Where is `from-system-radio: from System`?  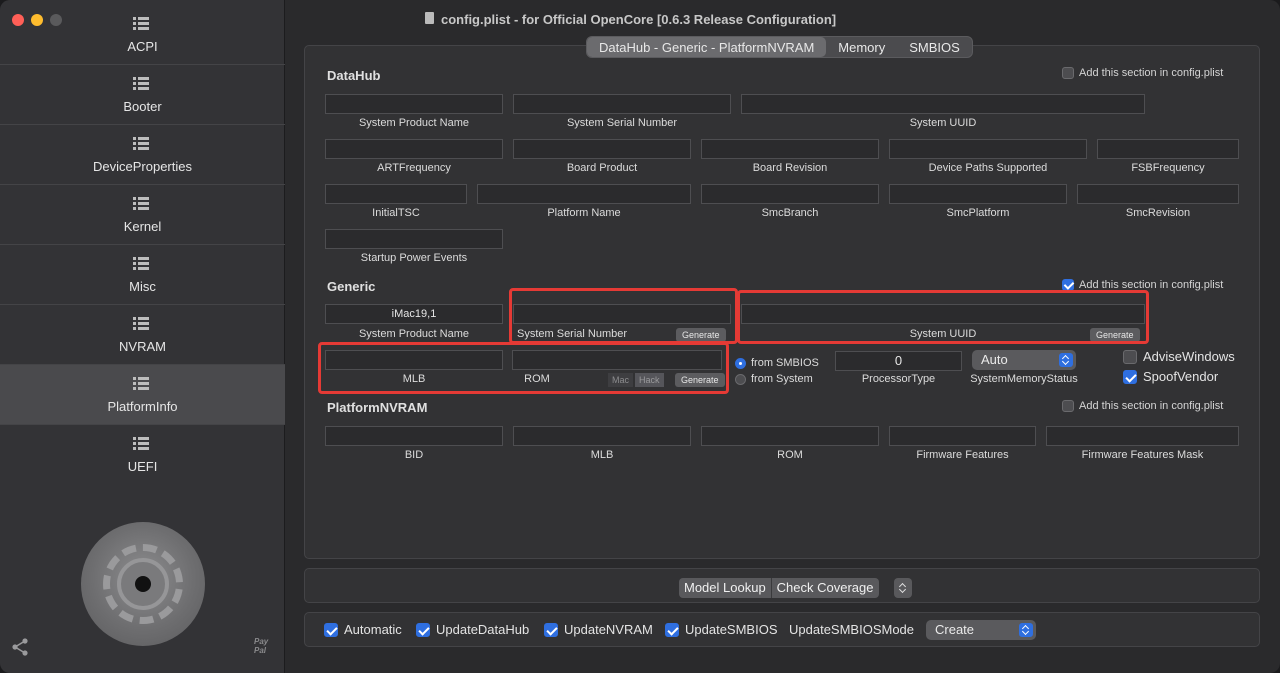
from-system-radio: from System is located at coordinates (774, 379).